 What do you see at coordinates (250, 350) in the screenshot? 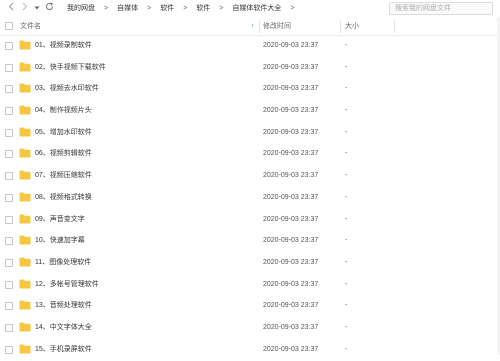
I see `file-row: 15、手机录屏软件 2020-09-03 23:37 -` at bounding box center [250, 350].